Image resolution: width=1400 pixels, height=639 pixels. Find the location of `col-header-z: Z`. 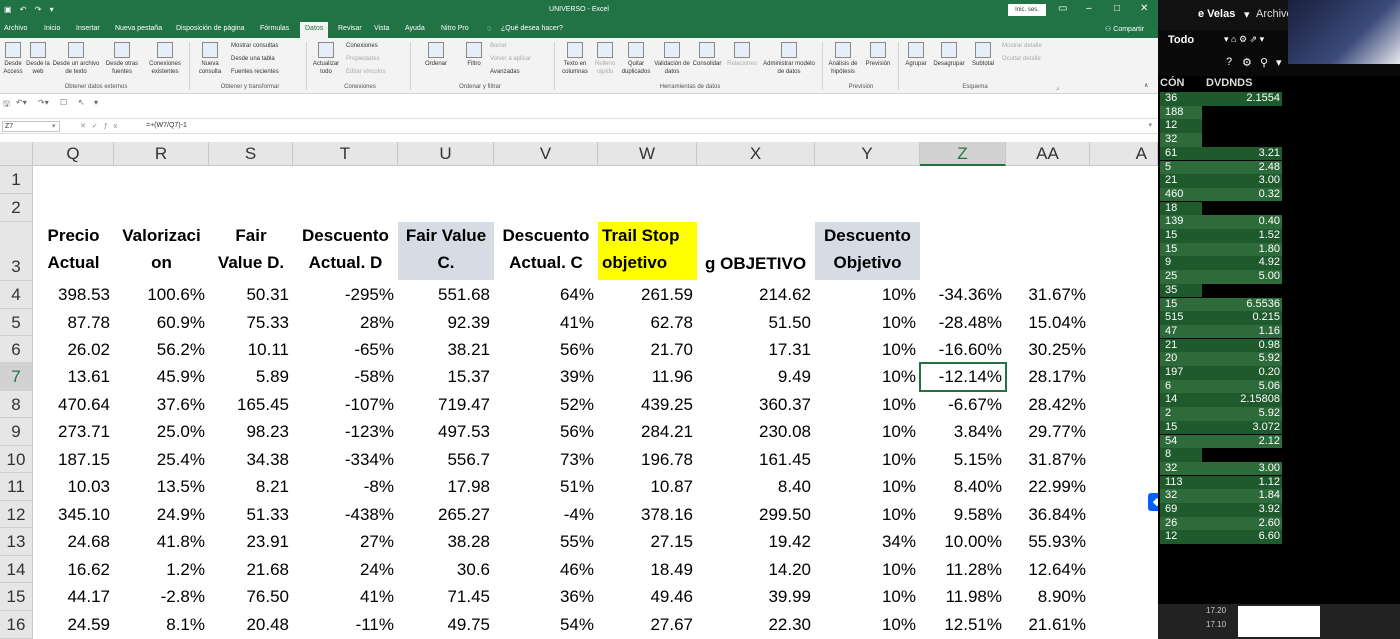

col-header-z: Z is located at coordinates (963, 154).